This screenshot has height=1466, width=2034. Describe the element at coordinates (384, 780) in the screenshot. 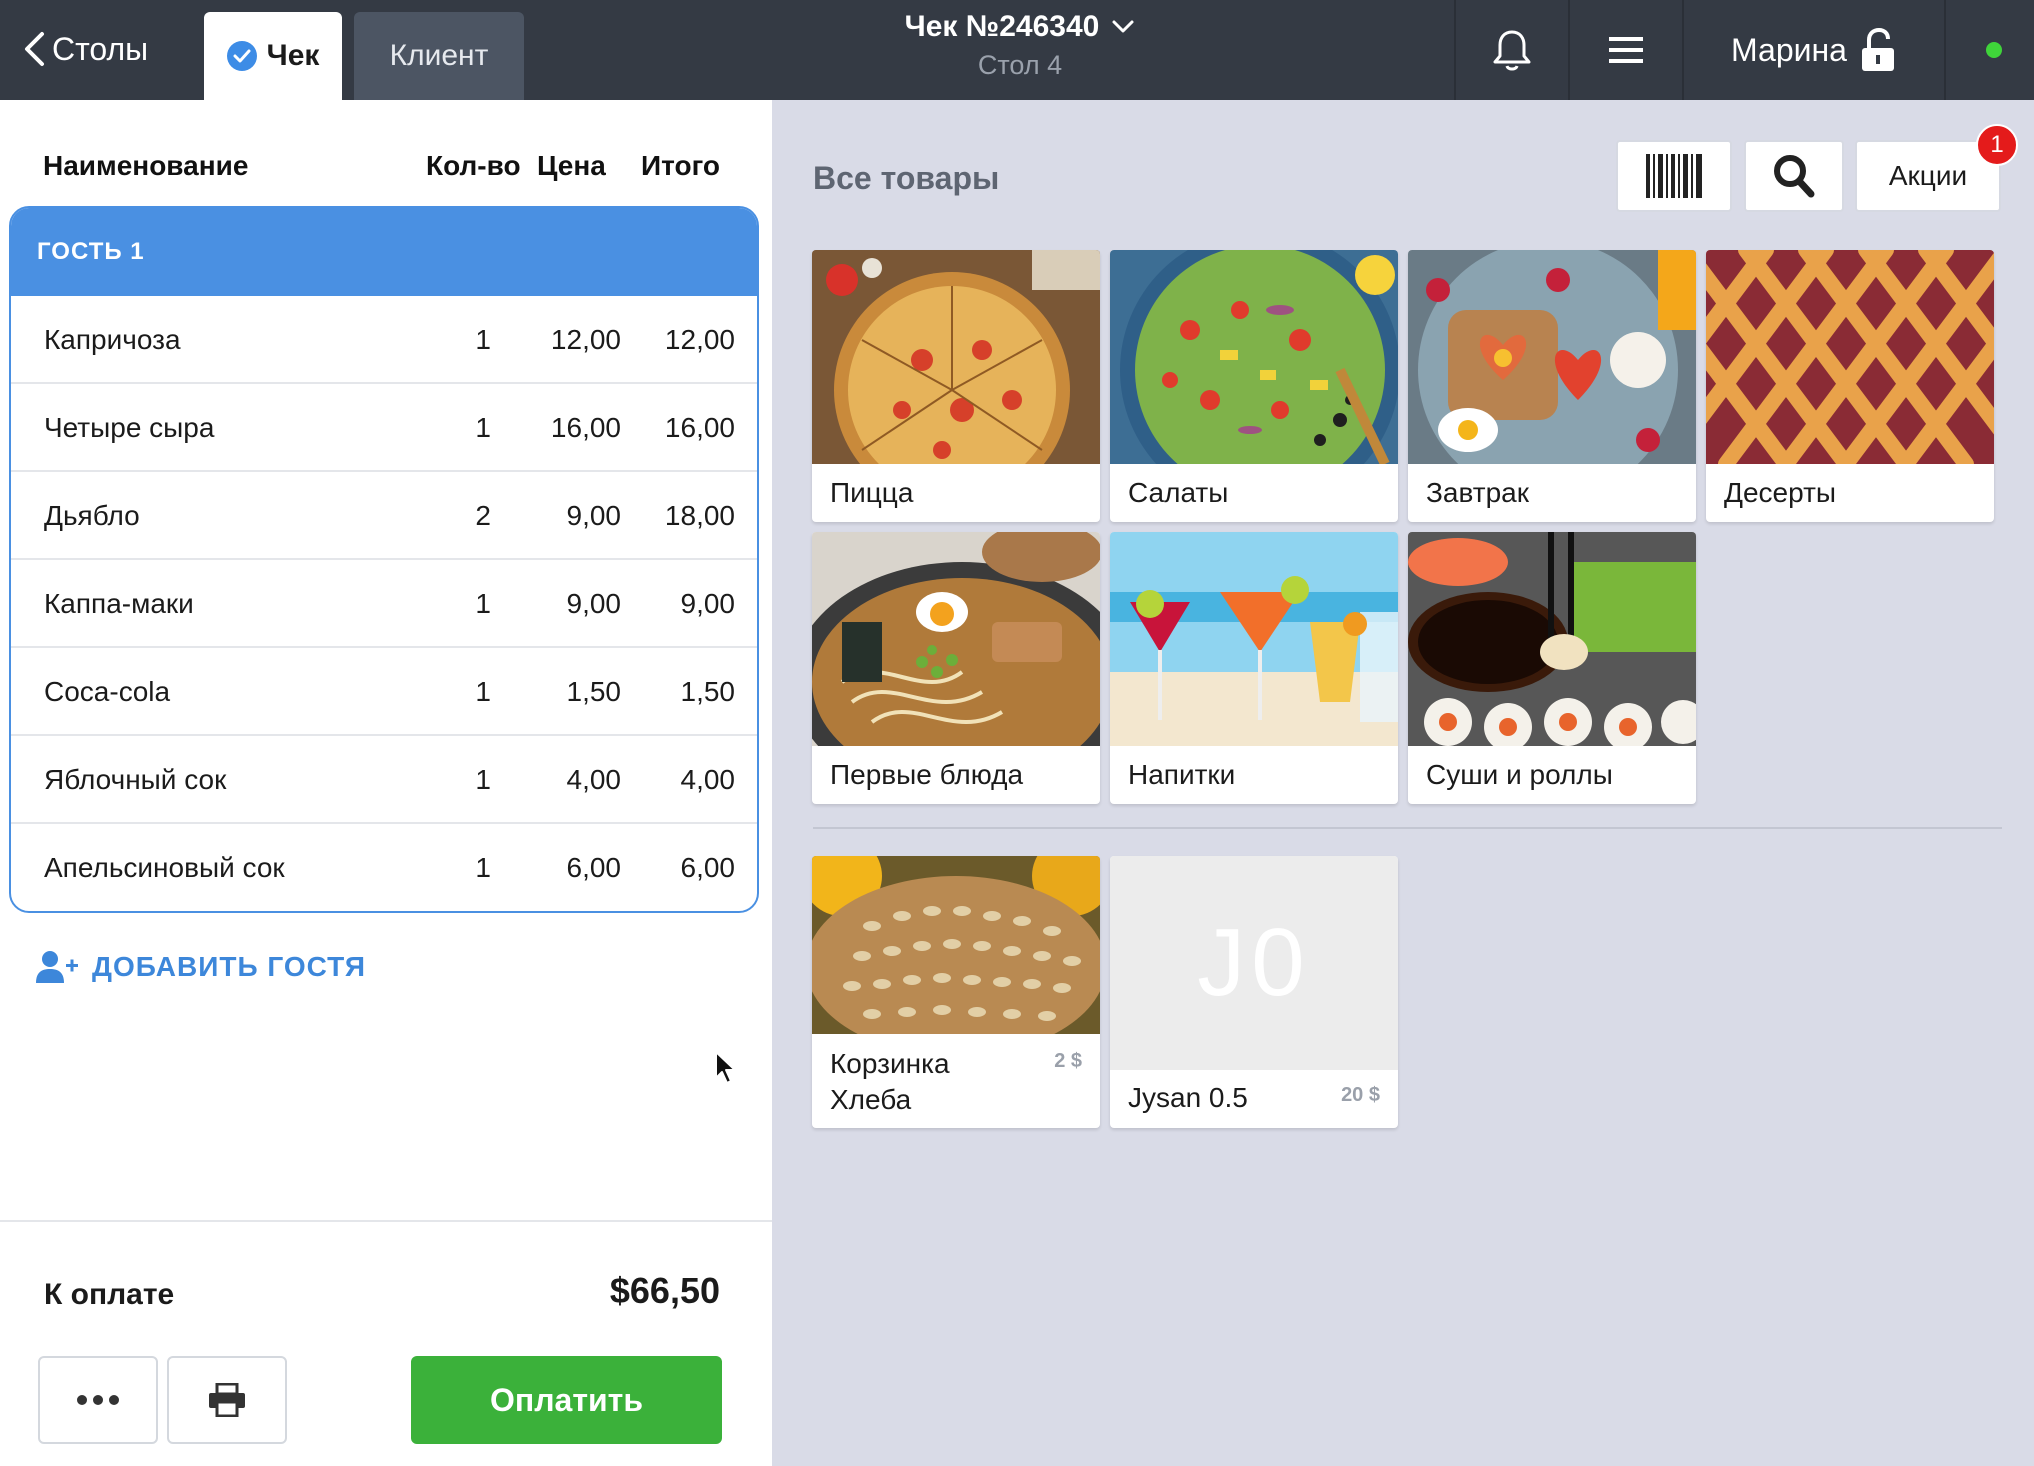

I see `order-row: Яблочный сок 1 4,00 4,00` at that location.